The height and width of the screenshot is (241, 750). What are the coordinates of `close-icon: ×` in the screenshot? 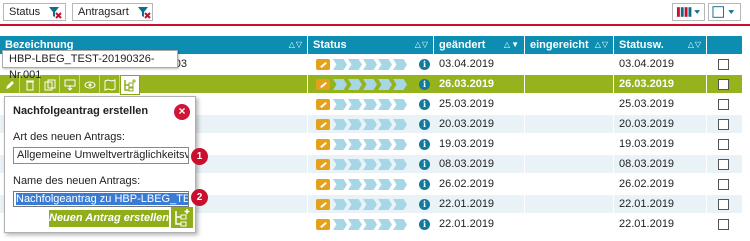 It's located at (182, 112).